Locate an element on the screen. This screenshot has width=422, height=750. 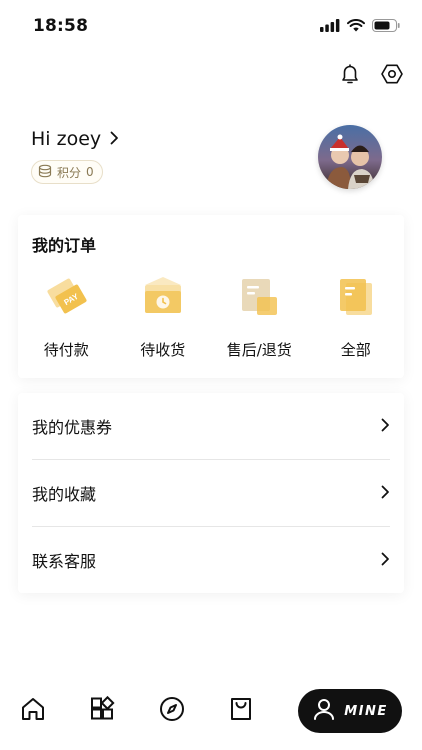
order-pending-payment-label: 待付款 is located at coordinates (66, 350).